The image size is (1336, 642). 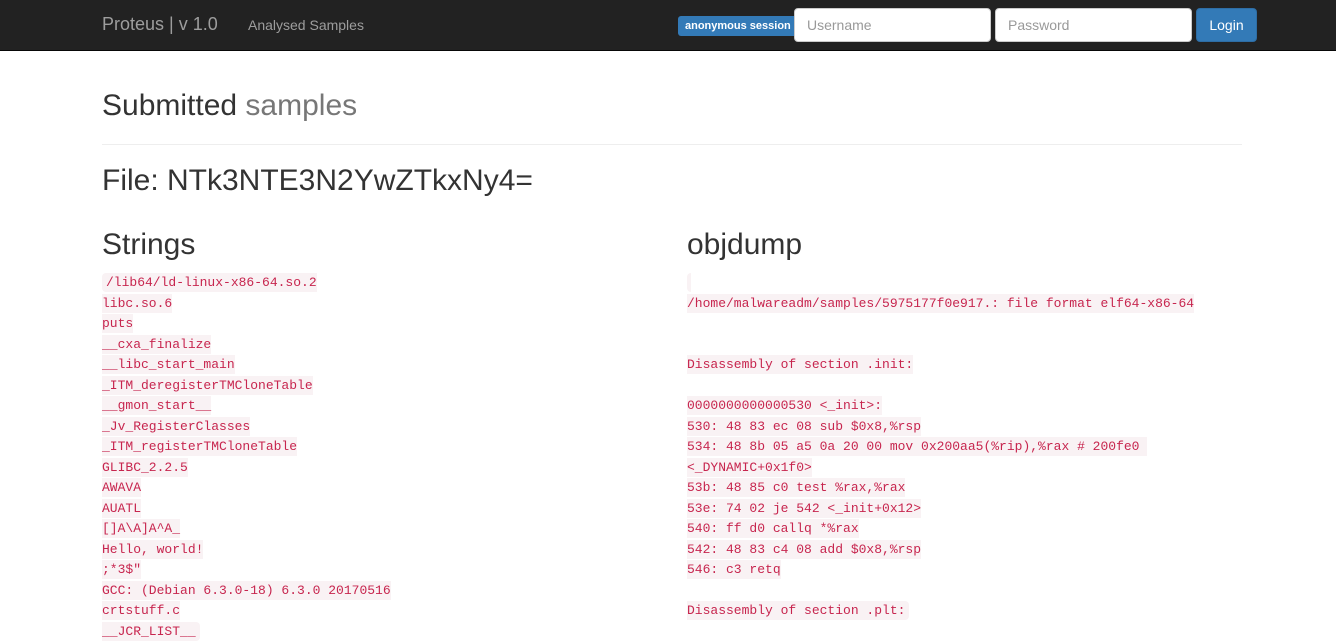 I want to click on strings-heading: Strings, so click(x=149, y=244).